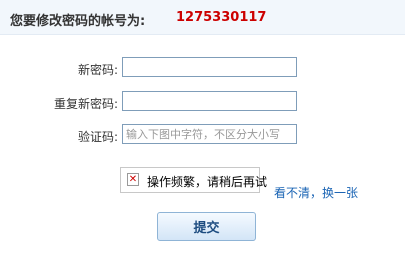 The height and width of the screenshot is (276, 405). Describe the element at coordinates (207, 182) in the screenshot. I see `captcha-image-text: 操作频繁，请稍后再试` at that location.